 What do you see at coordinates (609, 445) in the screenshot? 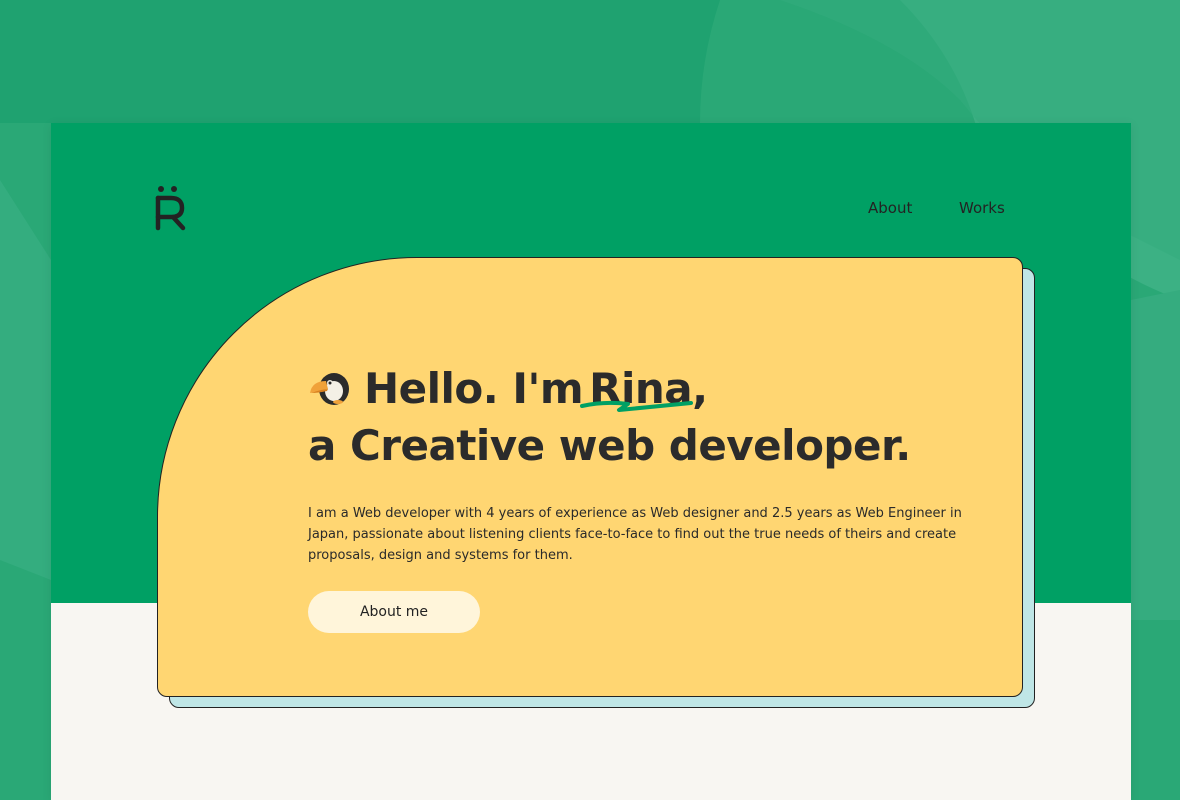
I see `headline-line-2: a Creative web developer.` at bounding box center [609, 445].